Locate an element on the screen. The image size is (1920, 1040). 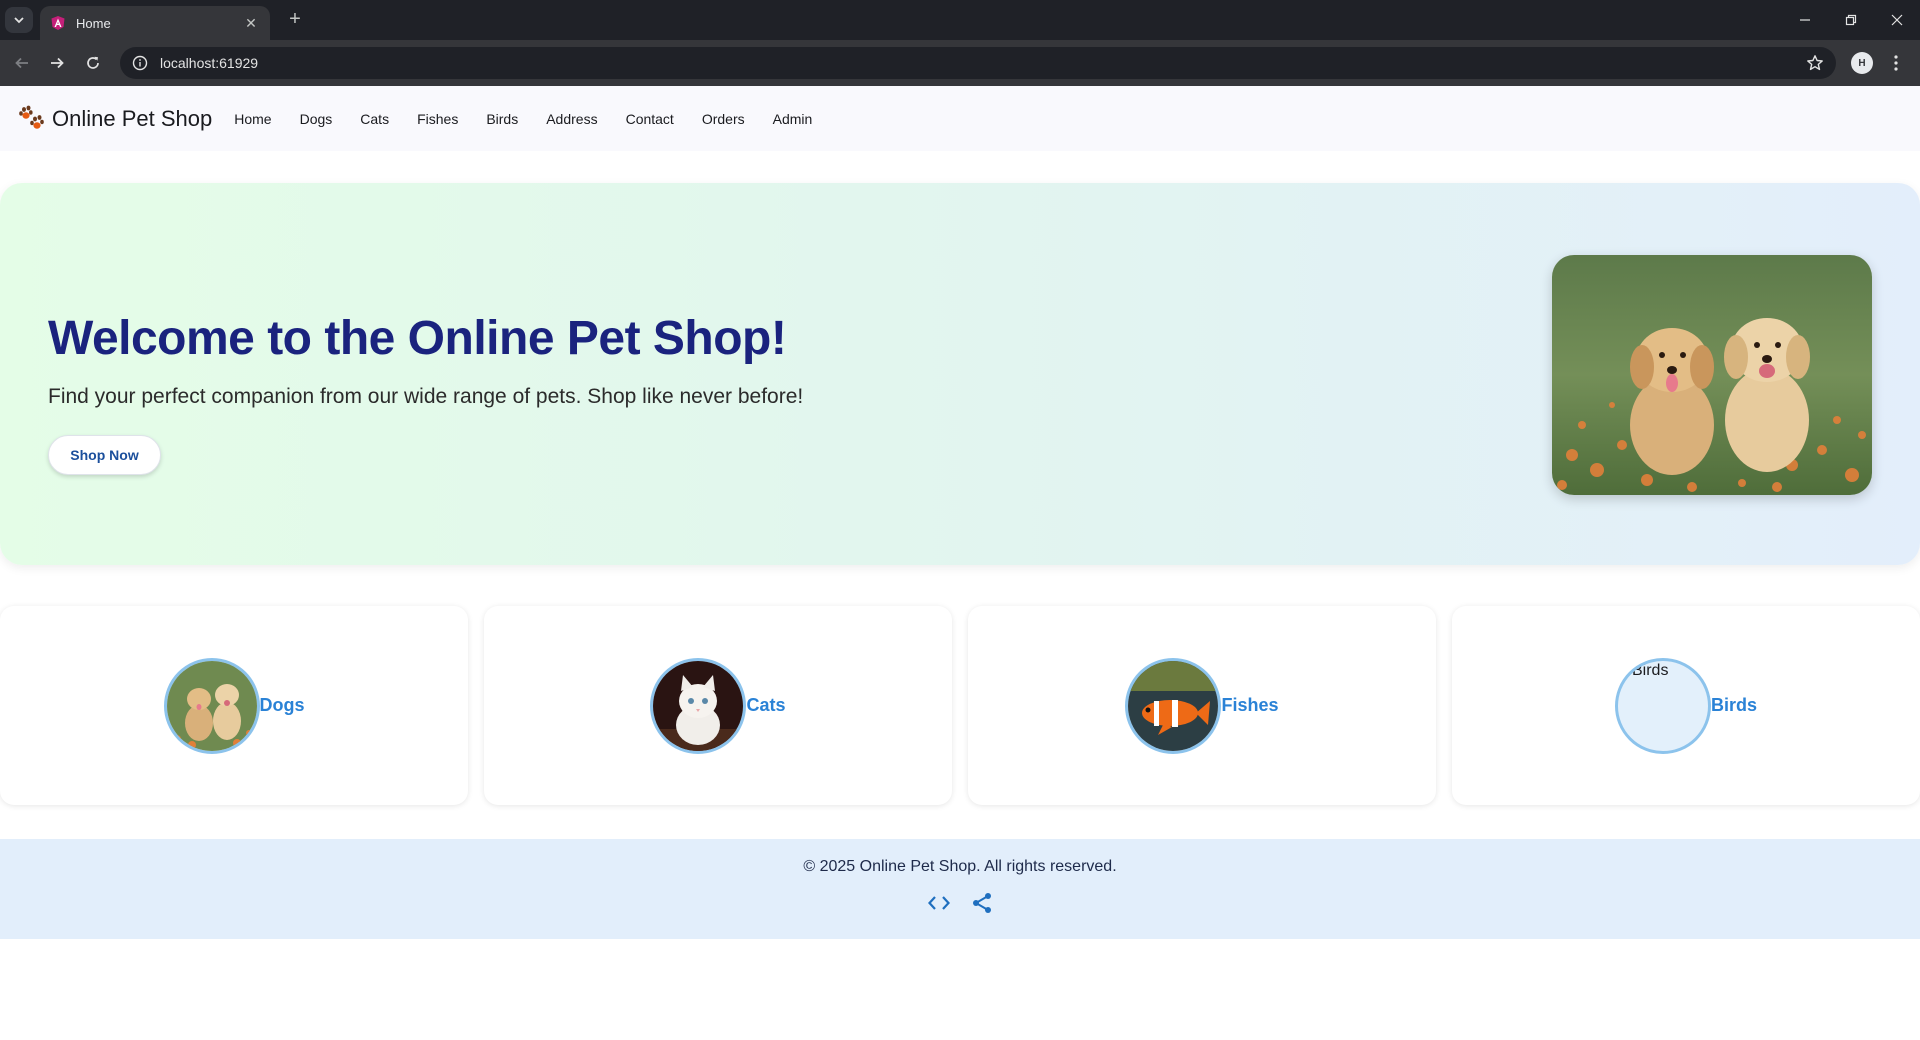
category-label-birds: Birds is located at coordinates (1734, 705).